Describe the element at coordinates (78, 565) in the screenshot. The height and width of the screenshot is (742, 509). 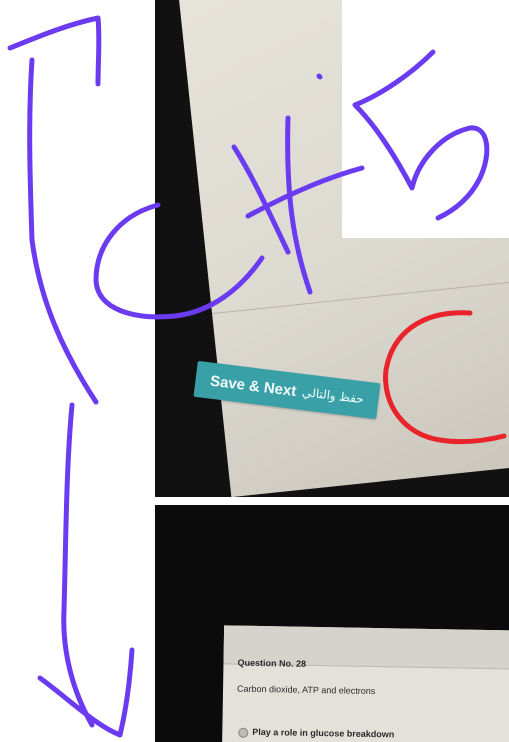
I see `arrow-down-shaft` at that location.